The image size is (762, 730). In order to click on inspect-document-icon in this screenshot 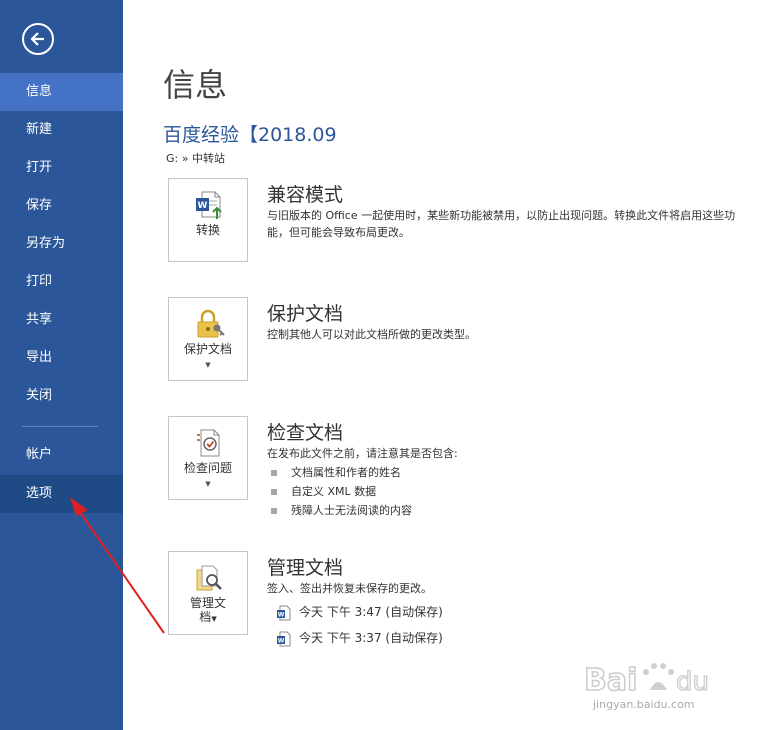, I will do `click(208, 443)`.